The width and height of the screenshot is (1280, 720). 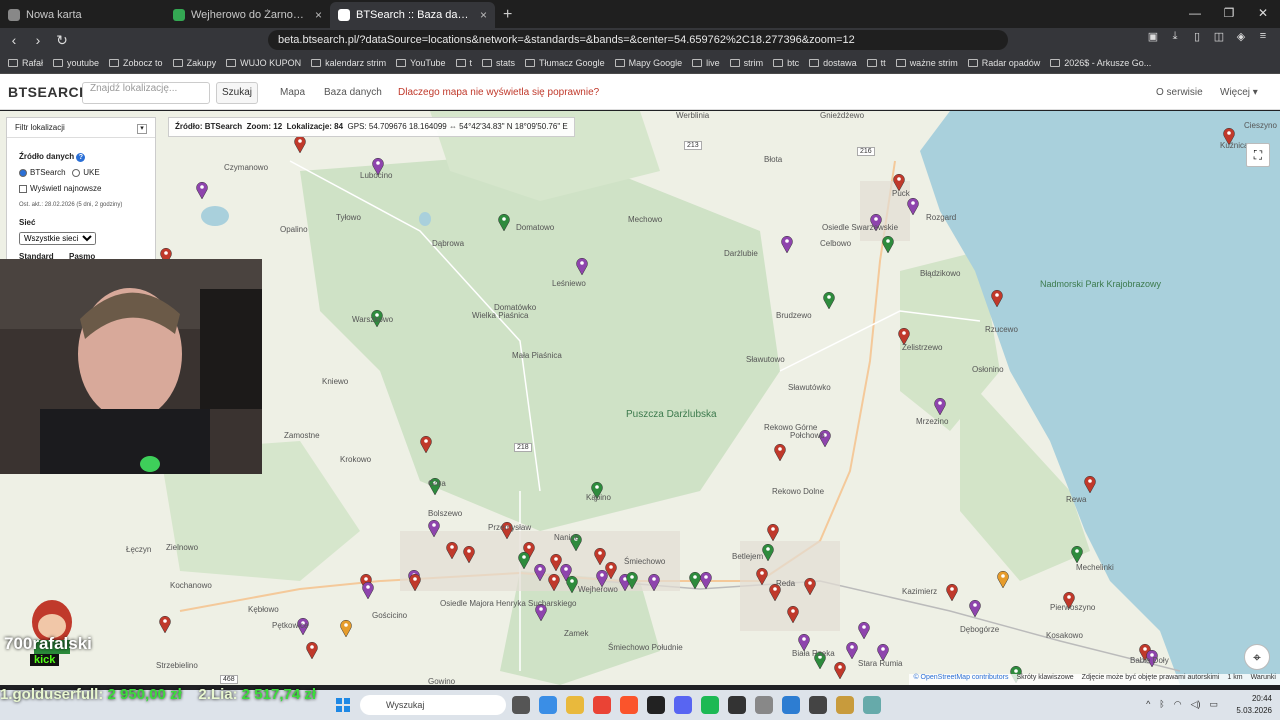 What do you see at coordinates (49, 92) in the screenshot?
I see `site-logo: BTSEARCH` at bounding box center [49, 92].